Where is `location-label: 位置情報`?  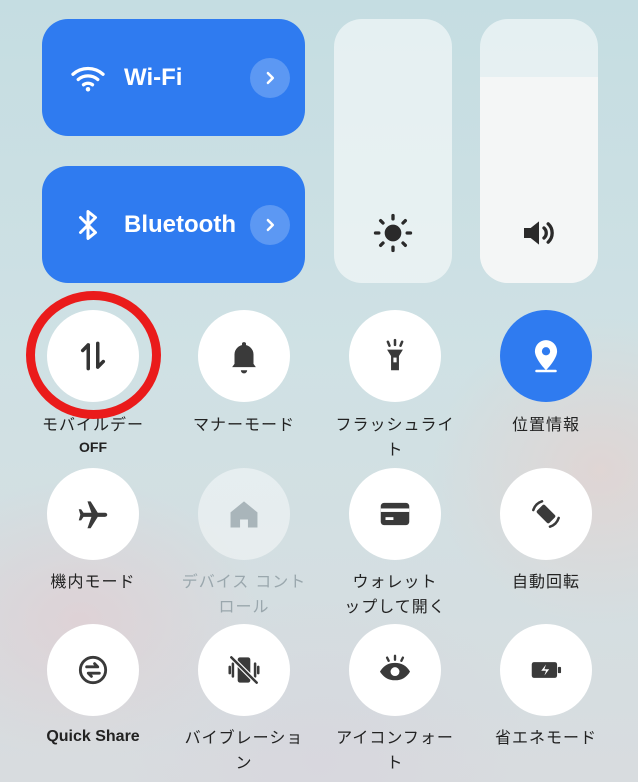 location-label: 位置情報 is located at coordinates (545, 424).